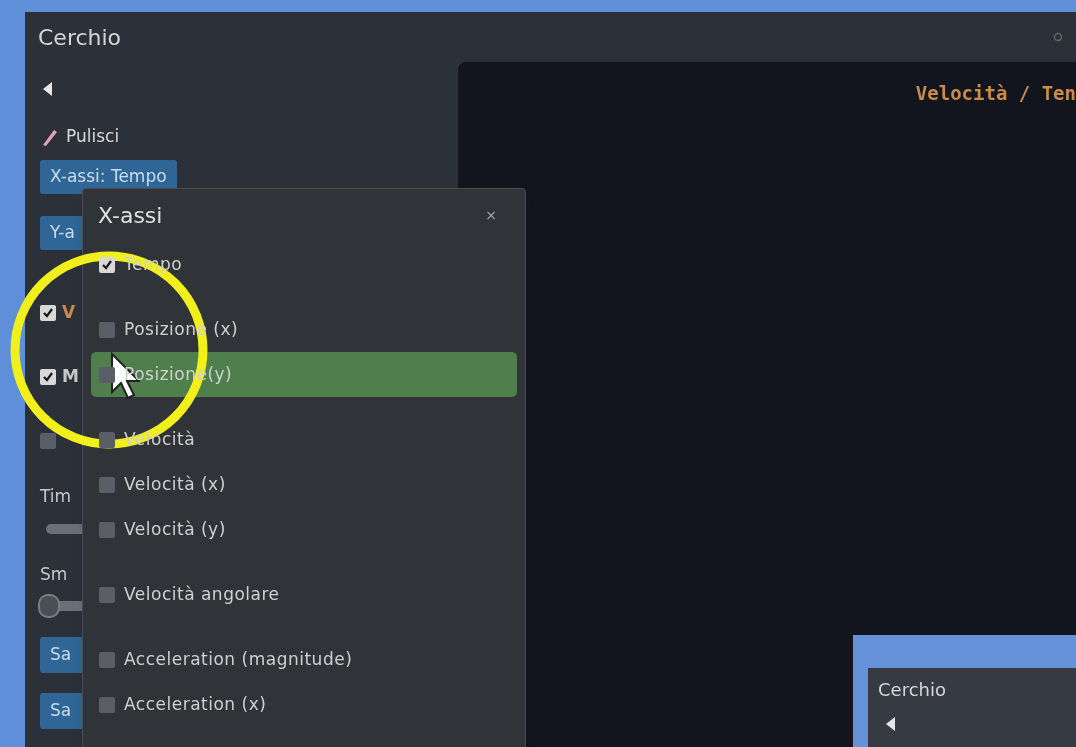 This screenshot has width=1076, height=747. I want to click on checkbox-label: V, so click(69, 313).